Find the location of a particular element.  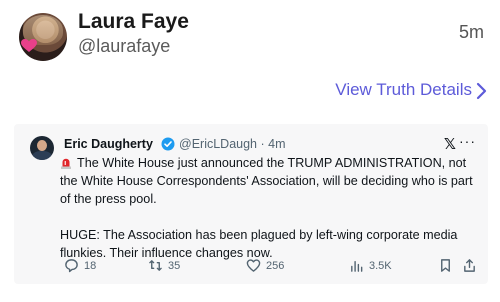

verified-badge-icon is located at coordinates (168, 144).